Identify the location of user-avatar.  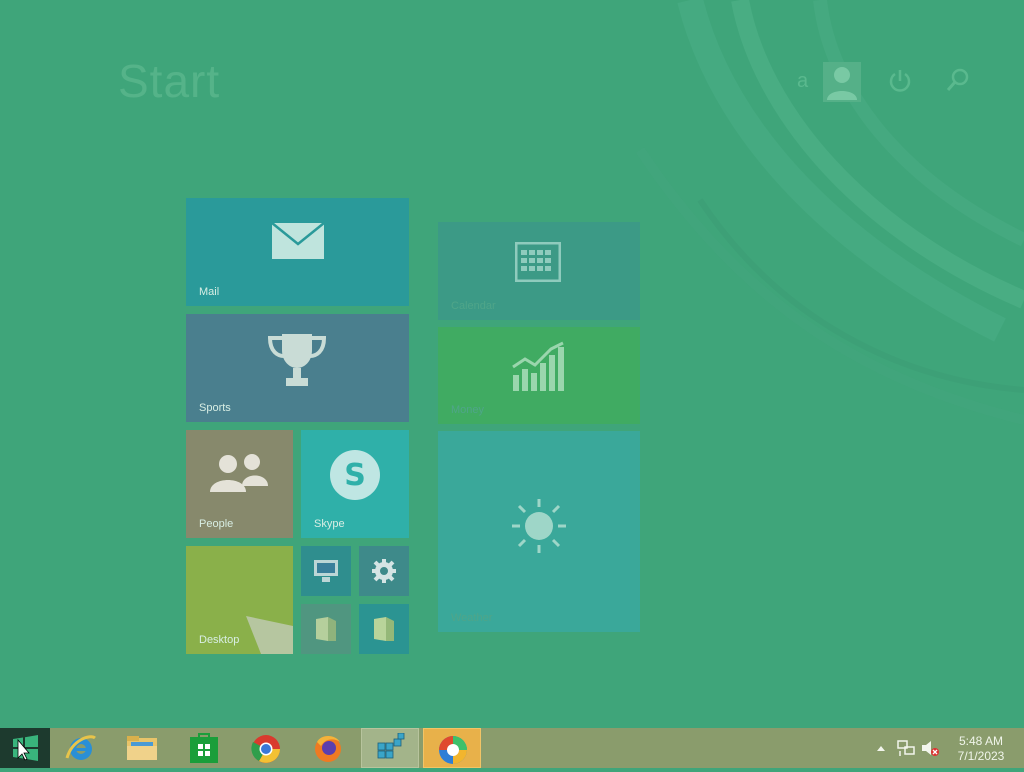
(842, 82).